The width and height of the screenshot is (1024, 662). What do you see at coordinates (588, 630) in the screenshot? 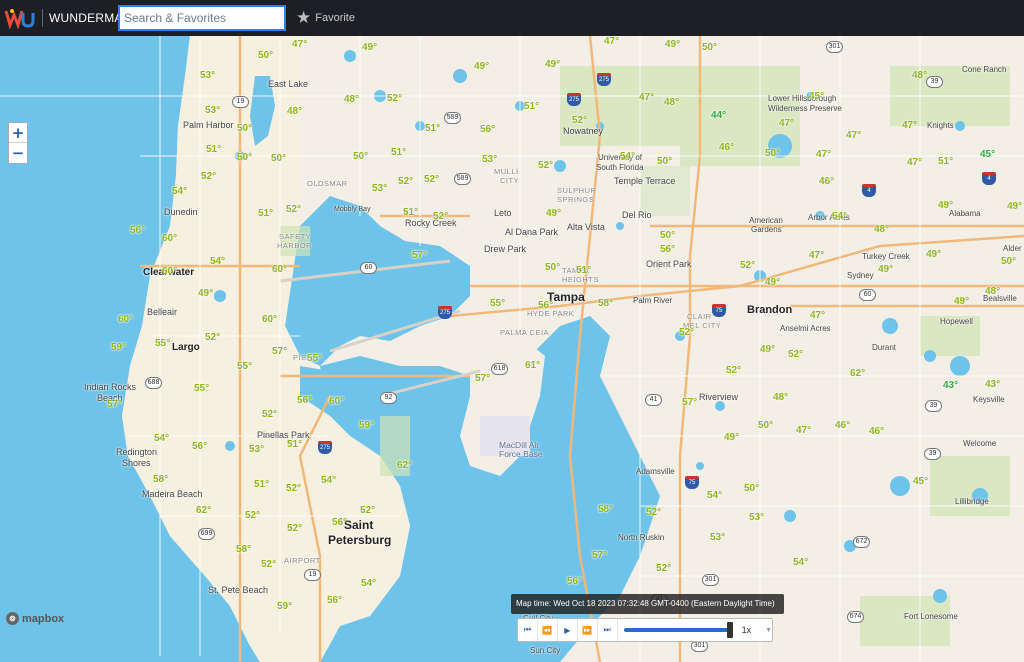
I see `step-forward-button: ⏩` at bounding box center [588, 630].